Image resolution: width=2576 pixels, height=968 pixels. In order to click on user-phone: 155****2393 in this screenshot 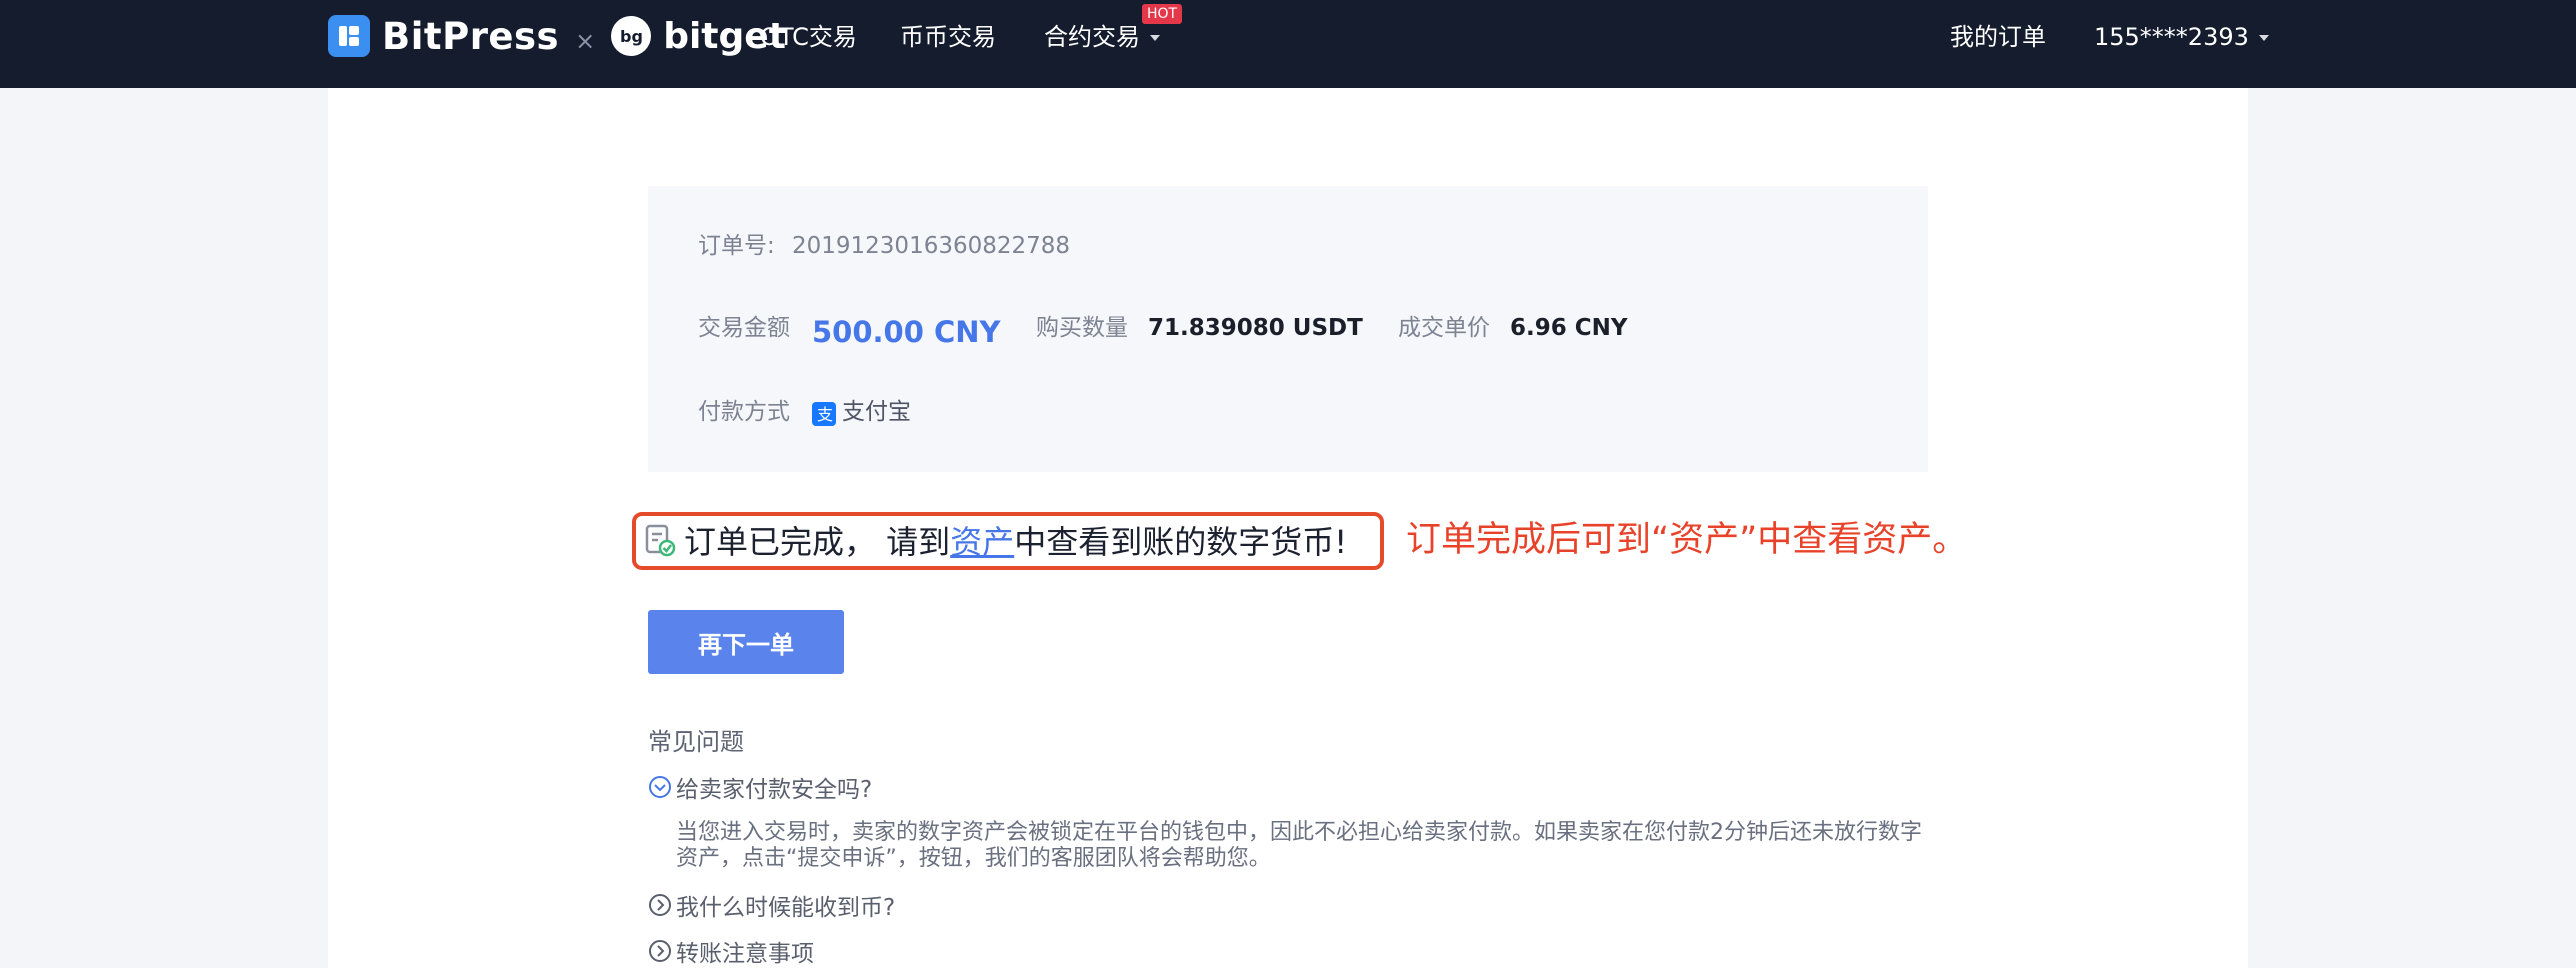, I will do `click(2171, 37)`.